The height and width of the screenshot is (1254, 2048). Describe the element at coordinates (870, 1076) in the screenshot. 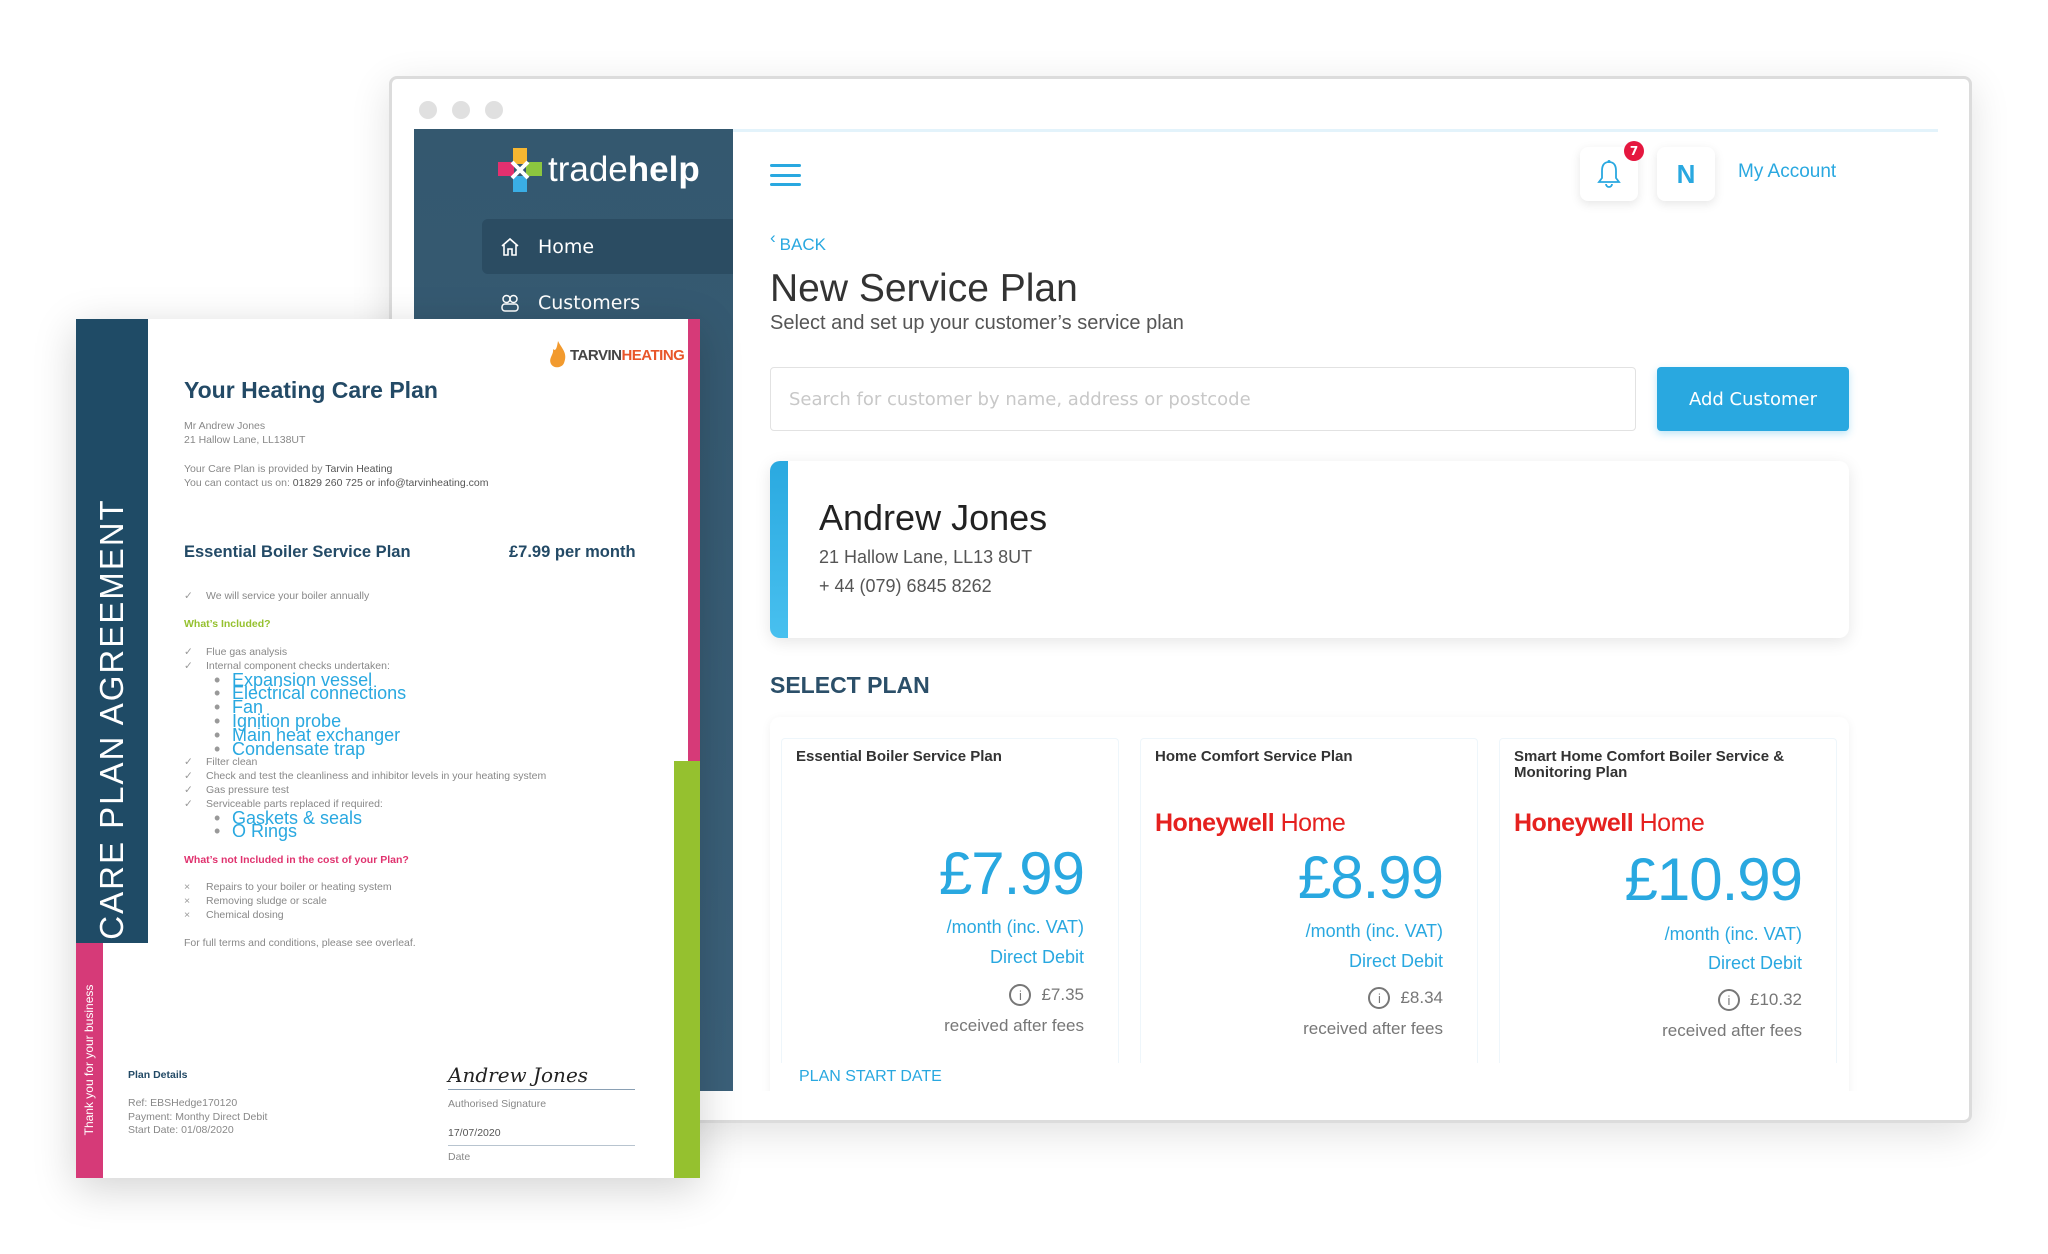

I see `plan-start-date-label: PLAN START DATE` at that location.